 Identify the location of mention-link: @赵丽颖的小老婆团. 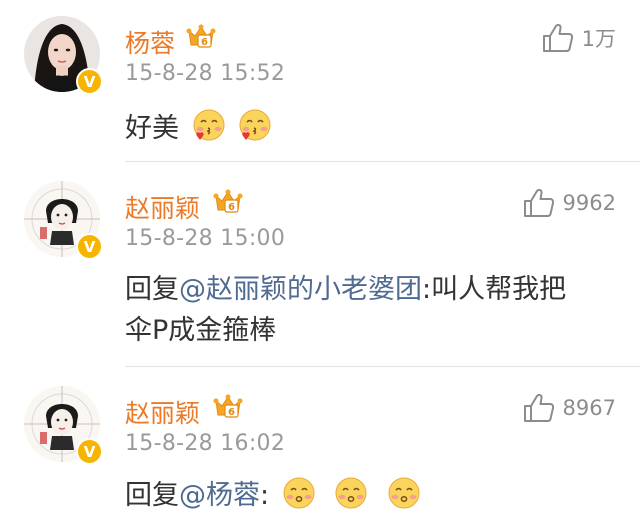
(300, 289).